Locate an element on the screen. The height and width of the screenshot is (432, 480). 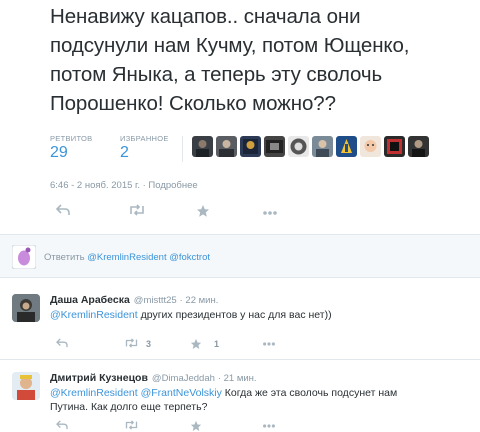
retweets-label: РЕТВИТОВ is located at coordinates (71, 138).